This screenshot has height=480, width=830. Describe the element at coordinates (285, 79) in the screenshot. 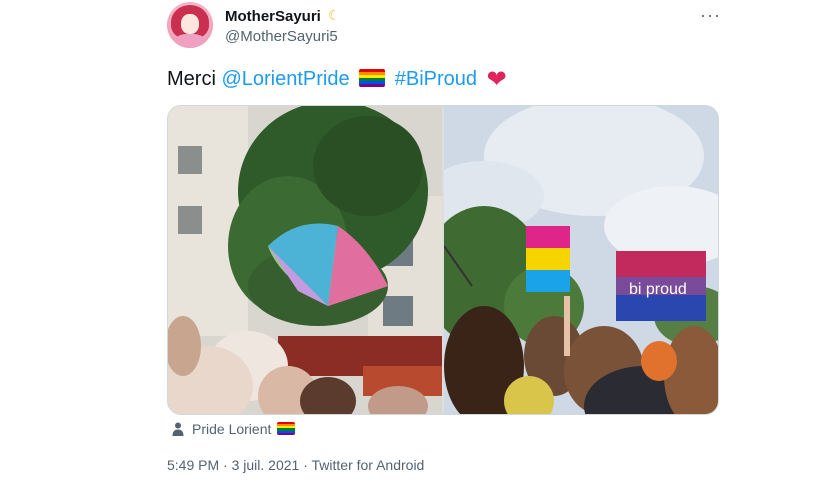

I see `mention-link: @LorientPride` at that location.